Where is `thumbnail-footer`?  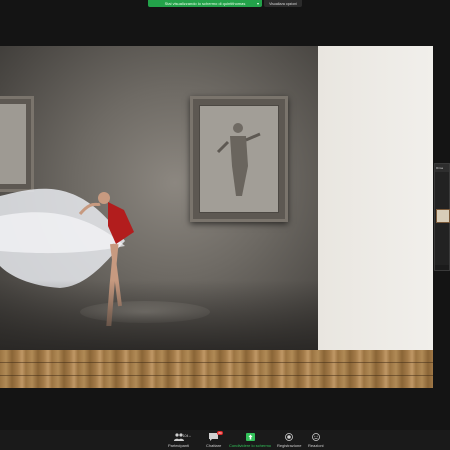
thumbnail-footer is located at coordinates (442, 267).